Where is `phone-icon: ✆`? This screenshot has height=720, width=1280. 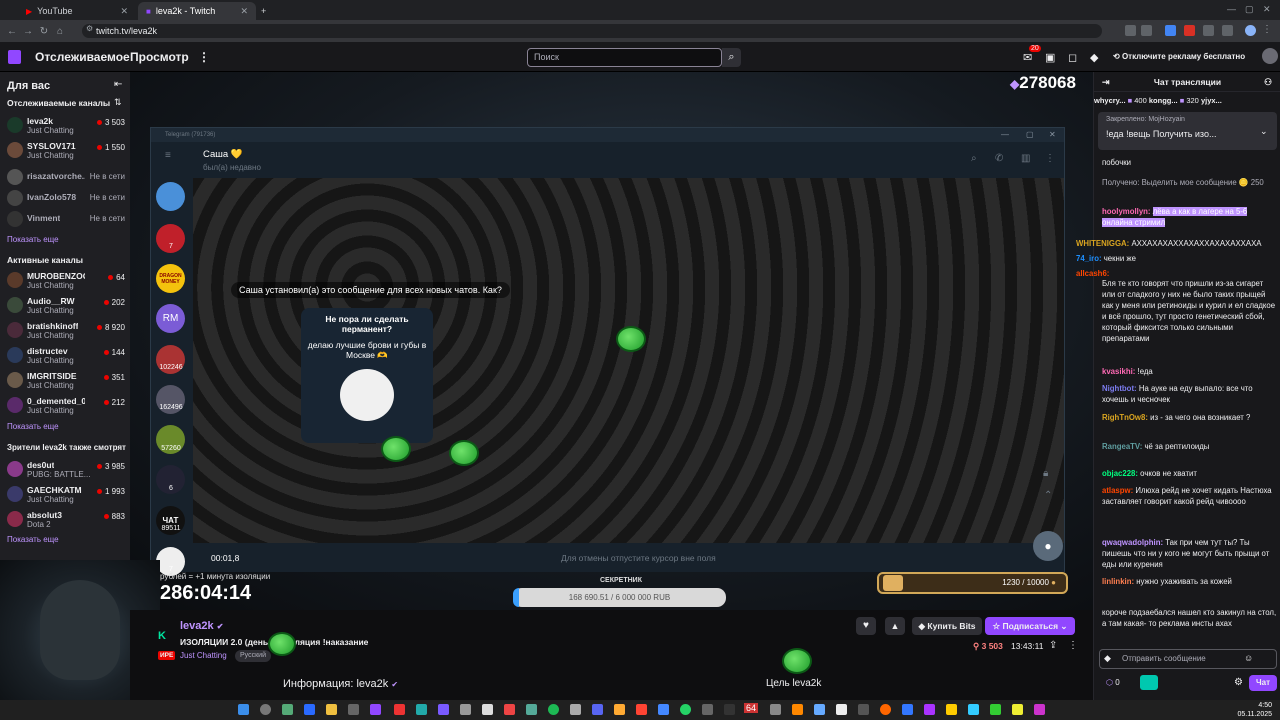 phone-icon: ✆ is located at coordinates (999, 158).